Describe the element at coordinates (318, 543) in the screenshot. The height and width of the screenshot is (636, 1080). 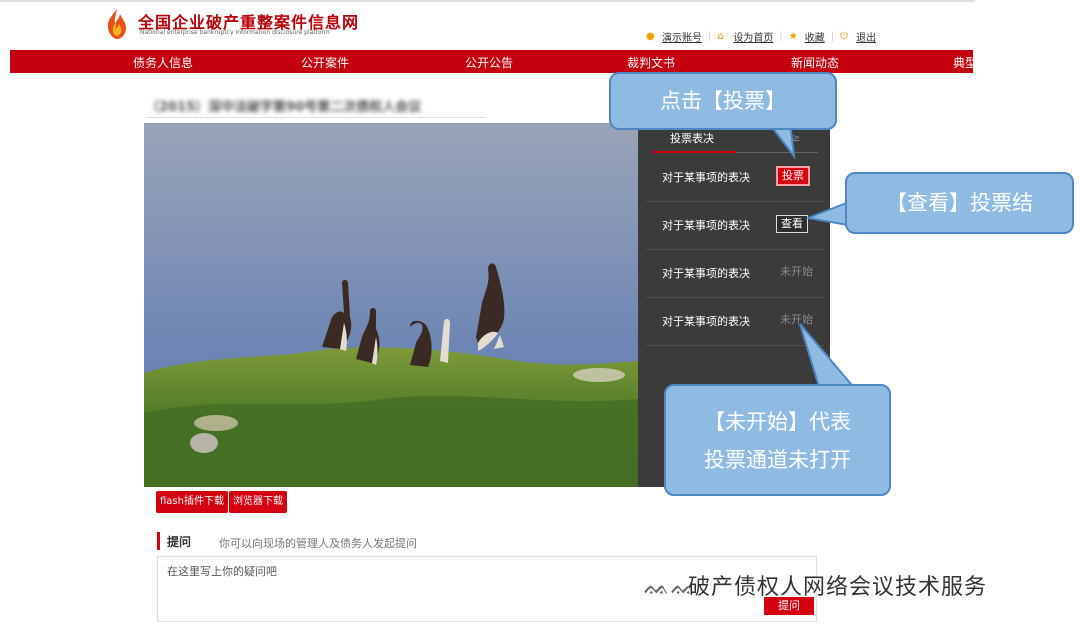
I see `question-hint: 你可以向现场的管理人及债务人发起提问` at that location.